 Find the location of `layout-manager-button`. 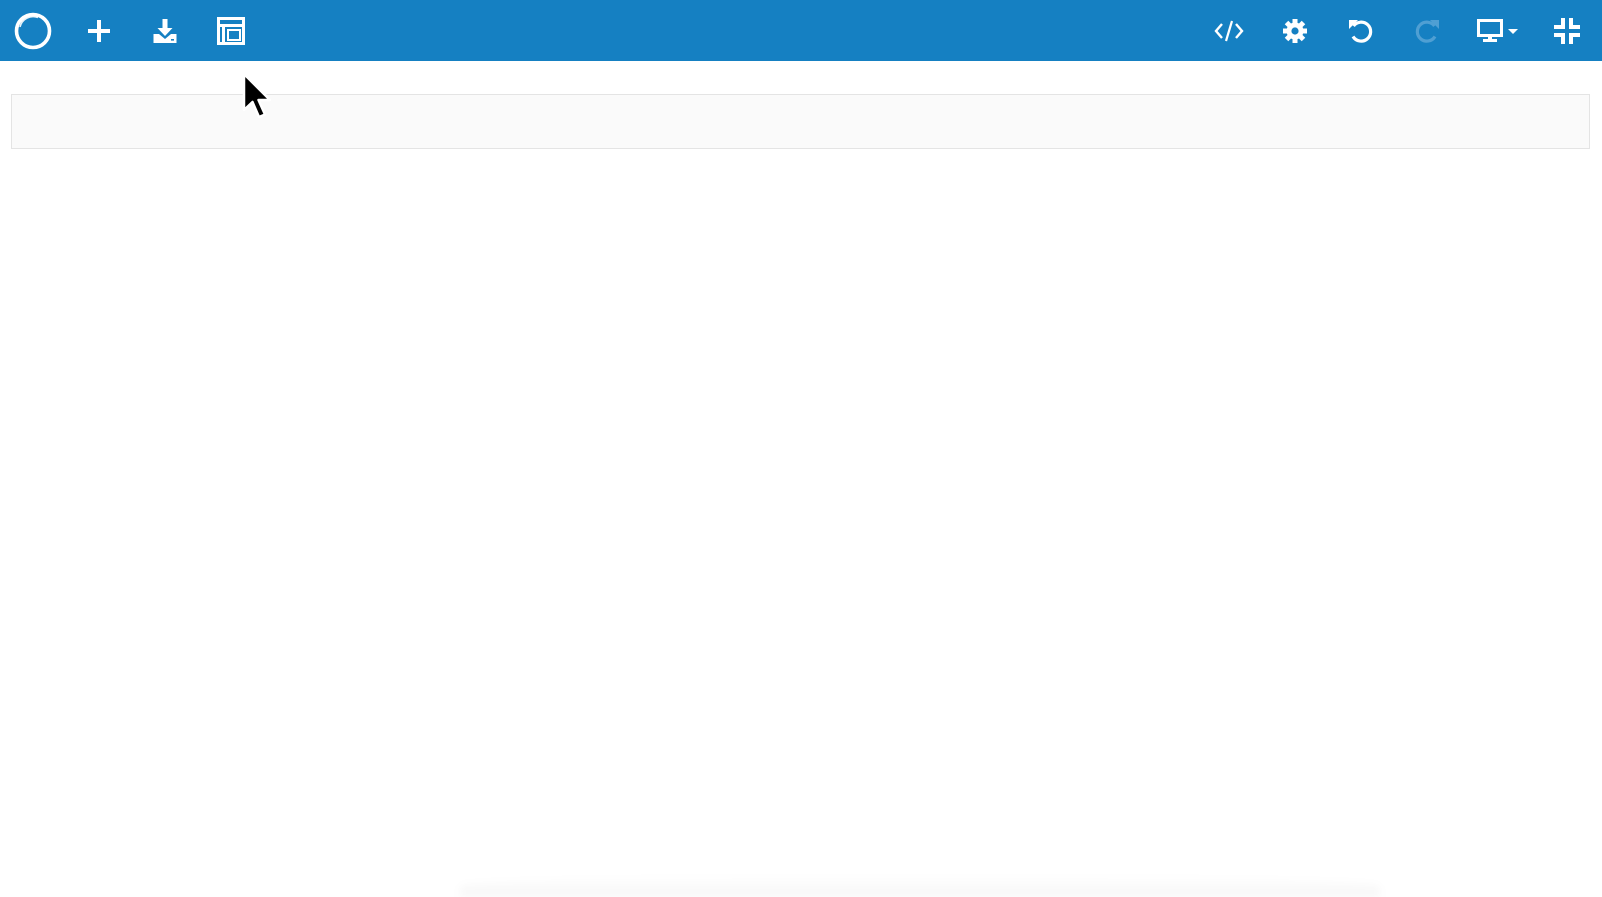

layout-manager-button is located at coordinates (231, 30).